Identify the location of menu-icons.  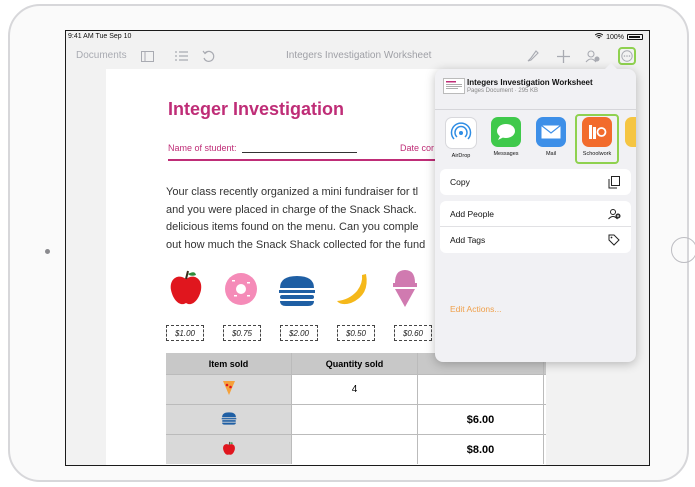
(294, 289).